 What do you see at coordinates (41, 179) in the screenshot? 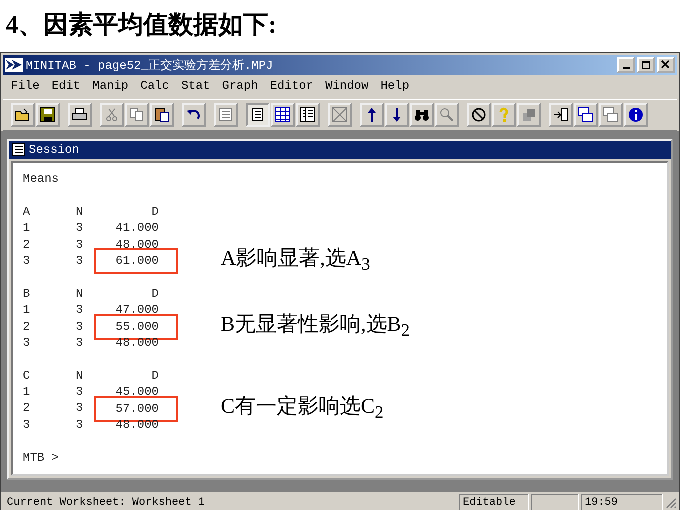
I see `output-heading: Means` at bounding box center [41, 179].